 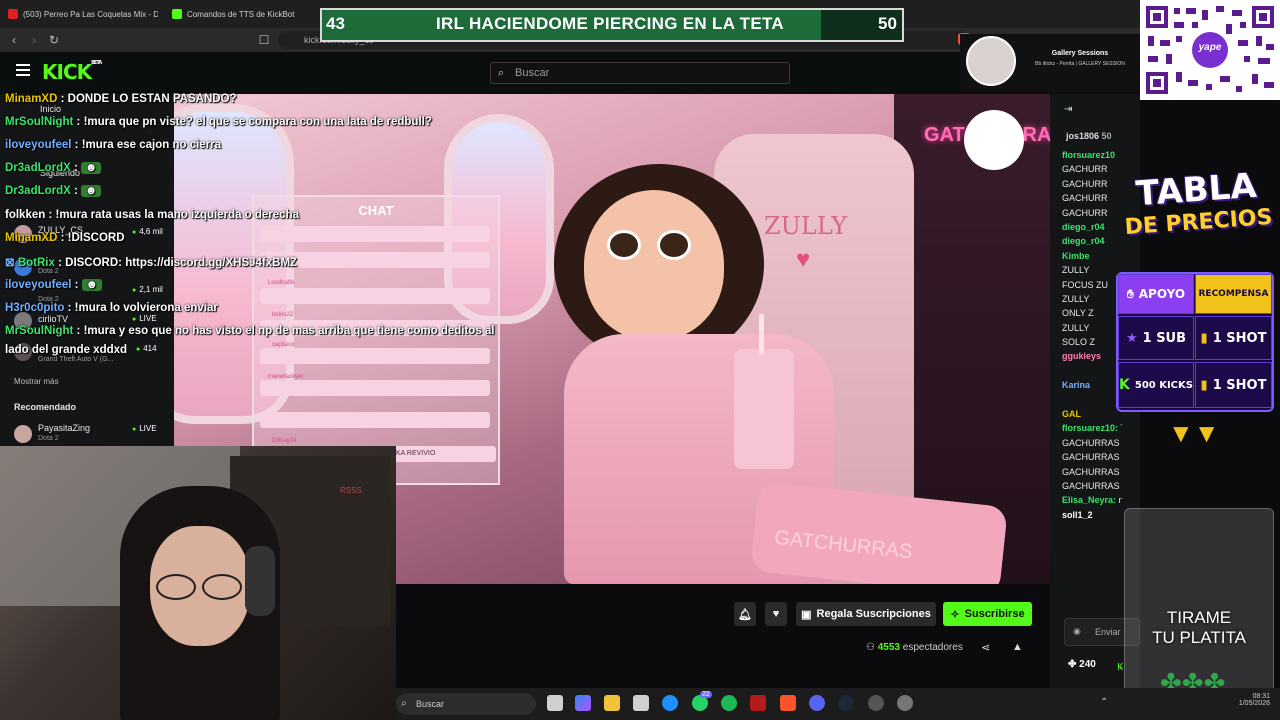 I want to click on gift-subs-button: ▣ Regala Suscripciones, so click(x=866, y=614).